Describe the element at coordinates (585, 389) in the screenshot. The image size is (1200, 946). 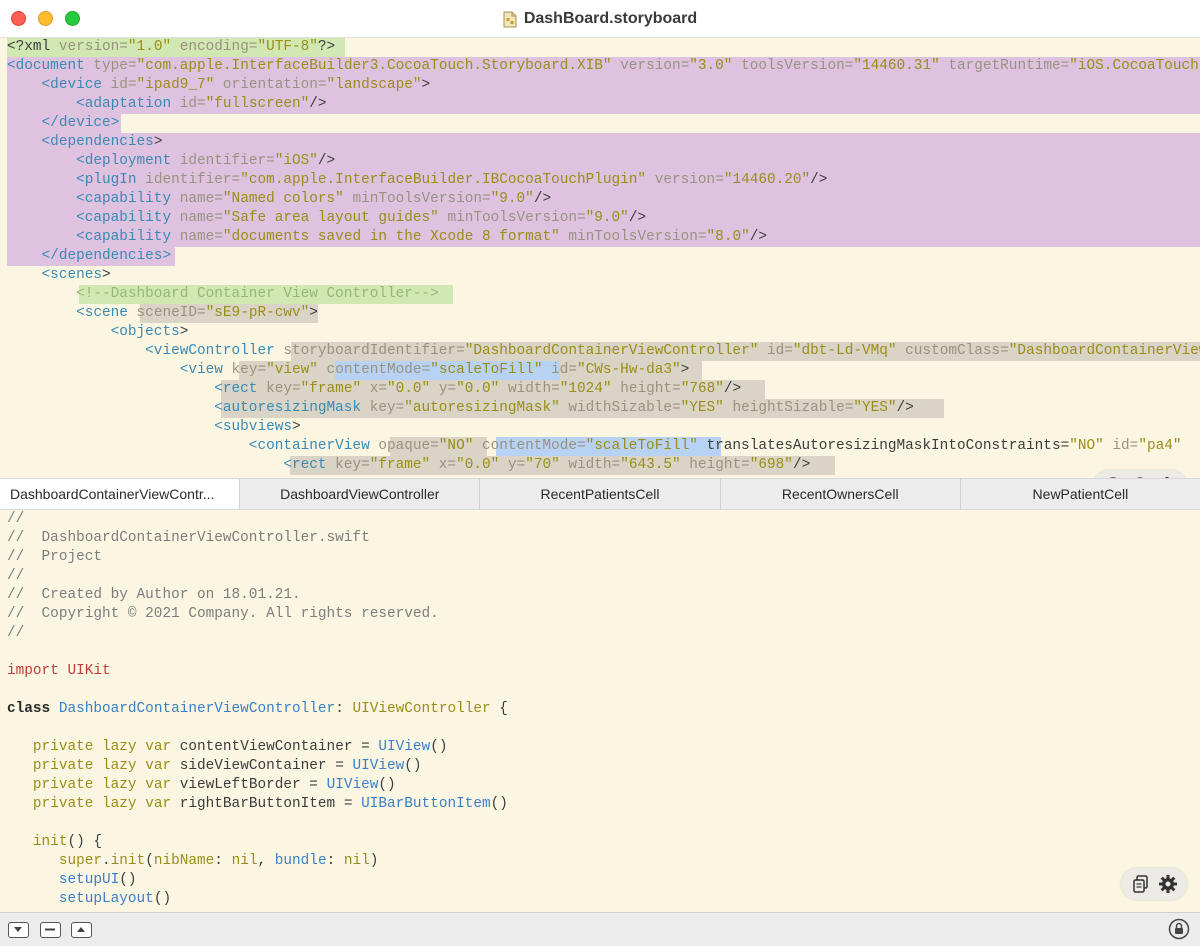
I see `xml-token: "1024"` at that location.